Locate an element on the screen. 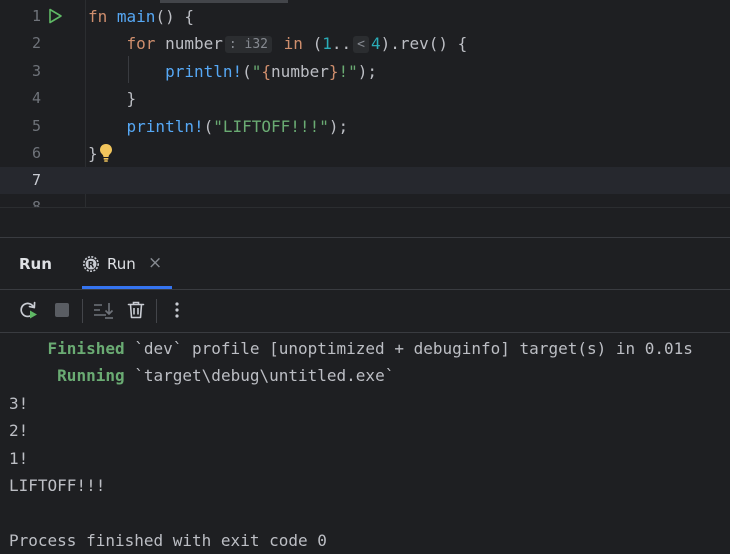  trash-icon is located at coordinates (136, 310).